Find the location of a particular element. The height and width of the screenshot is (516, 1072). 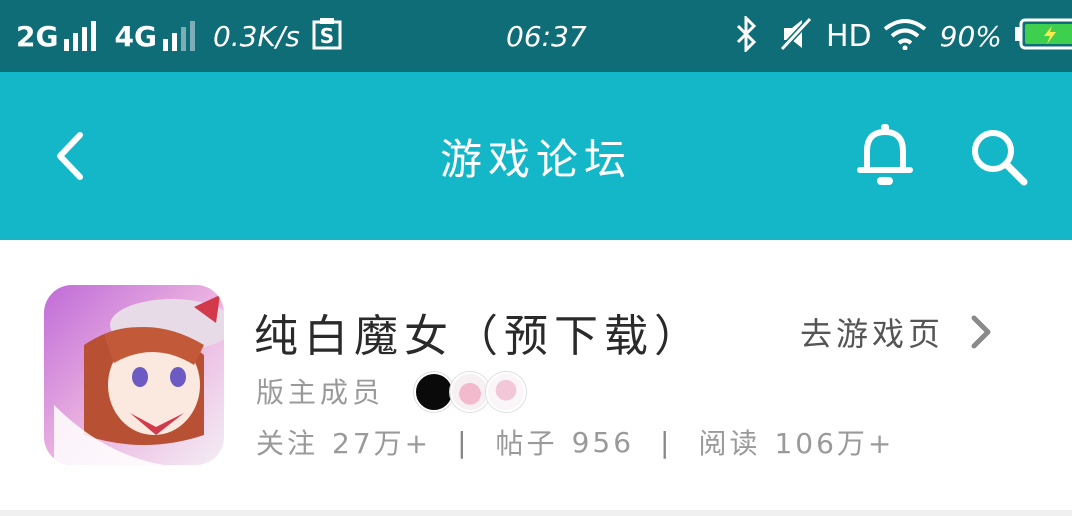

game-icon is located at coordinates (134, 375).